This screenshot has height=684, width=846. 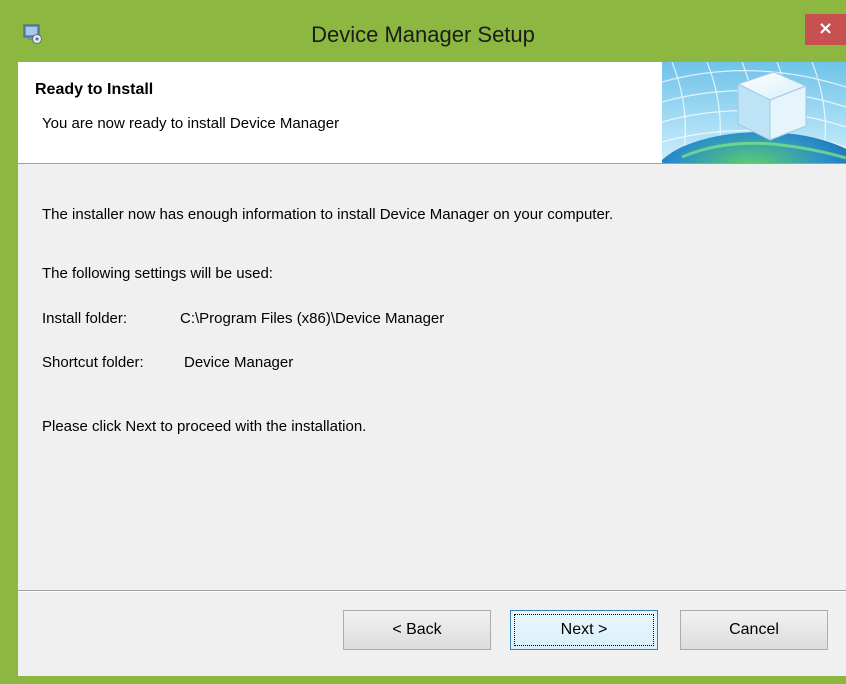 I want to click on footer-divider, so click(x=432, y=591).